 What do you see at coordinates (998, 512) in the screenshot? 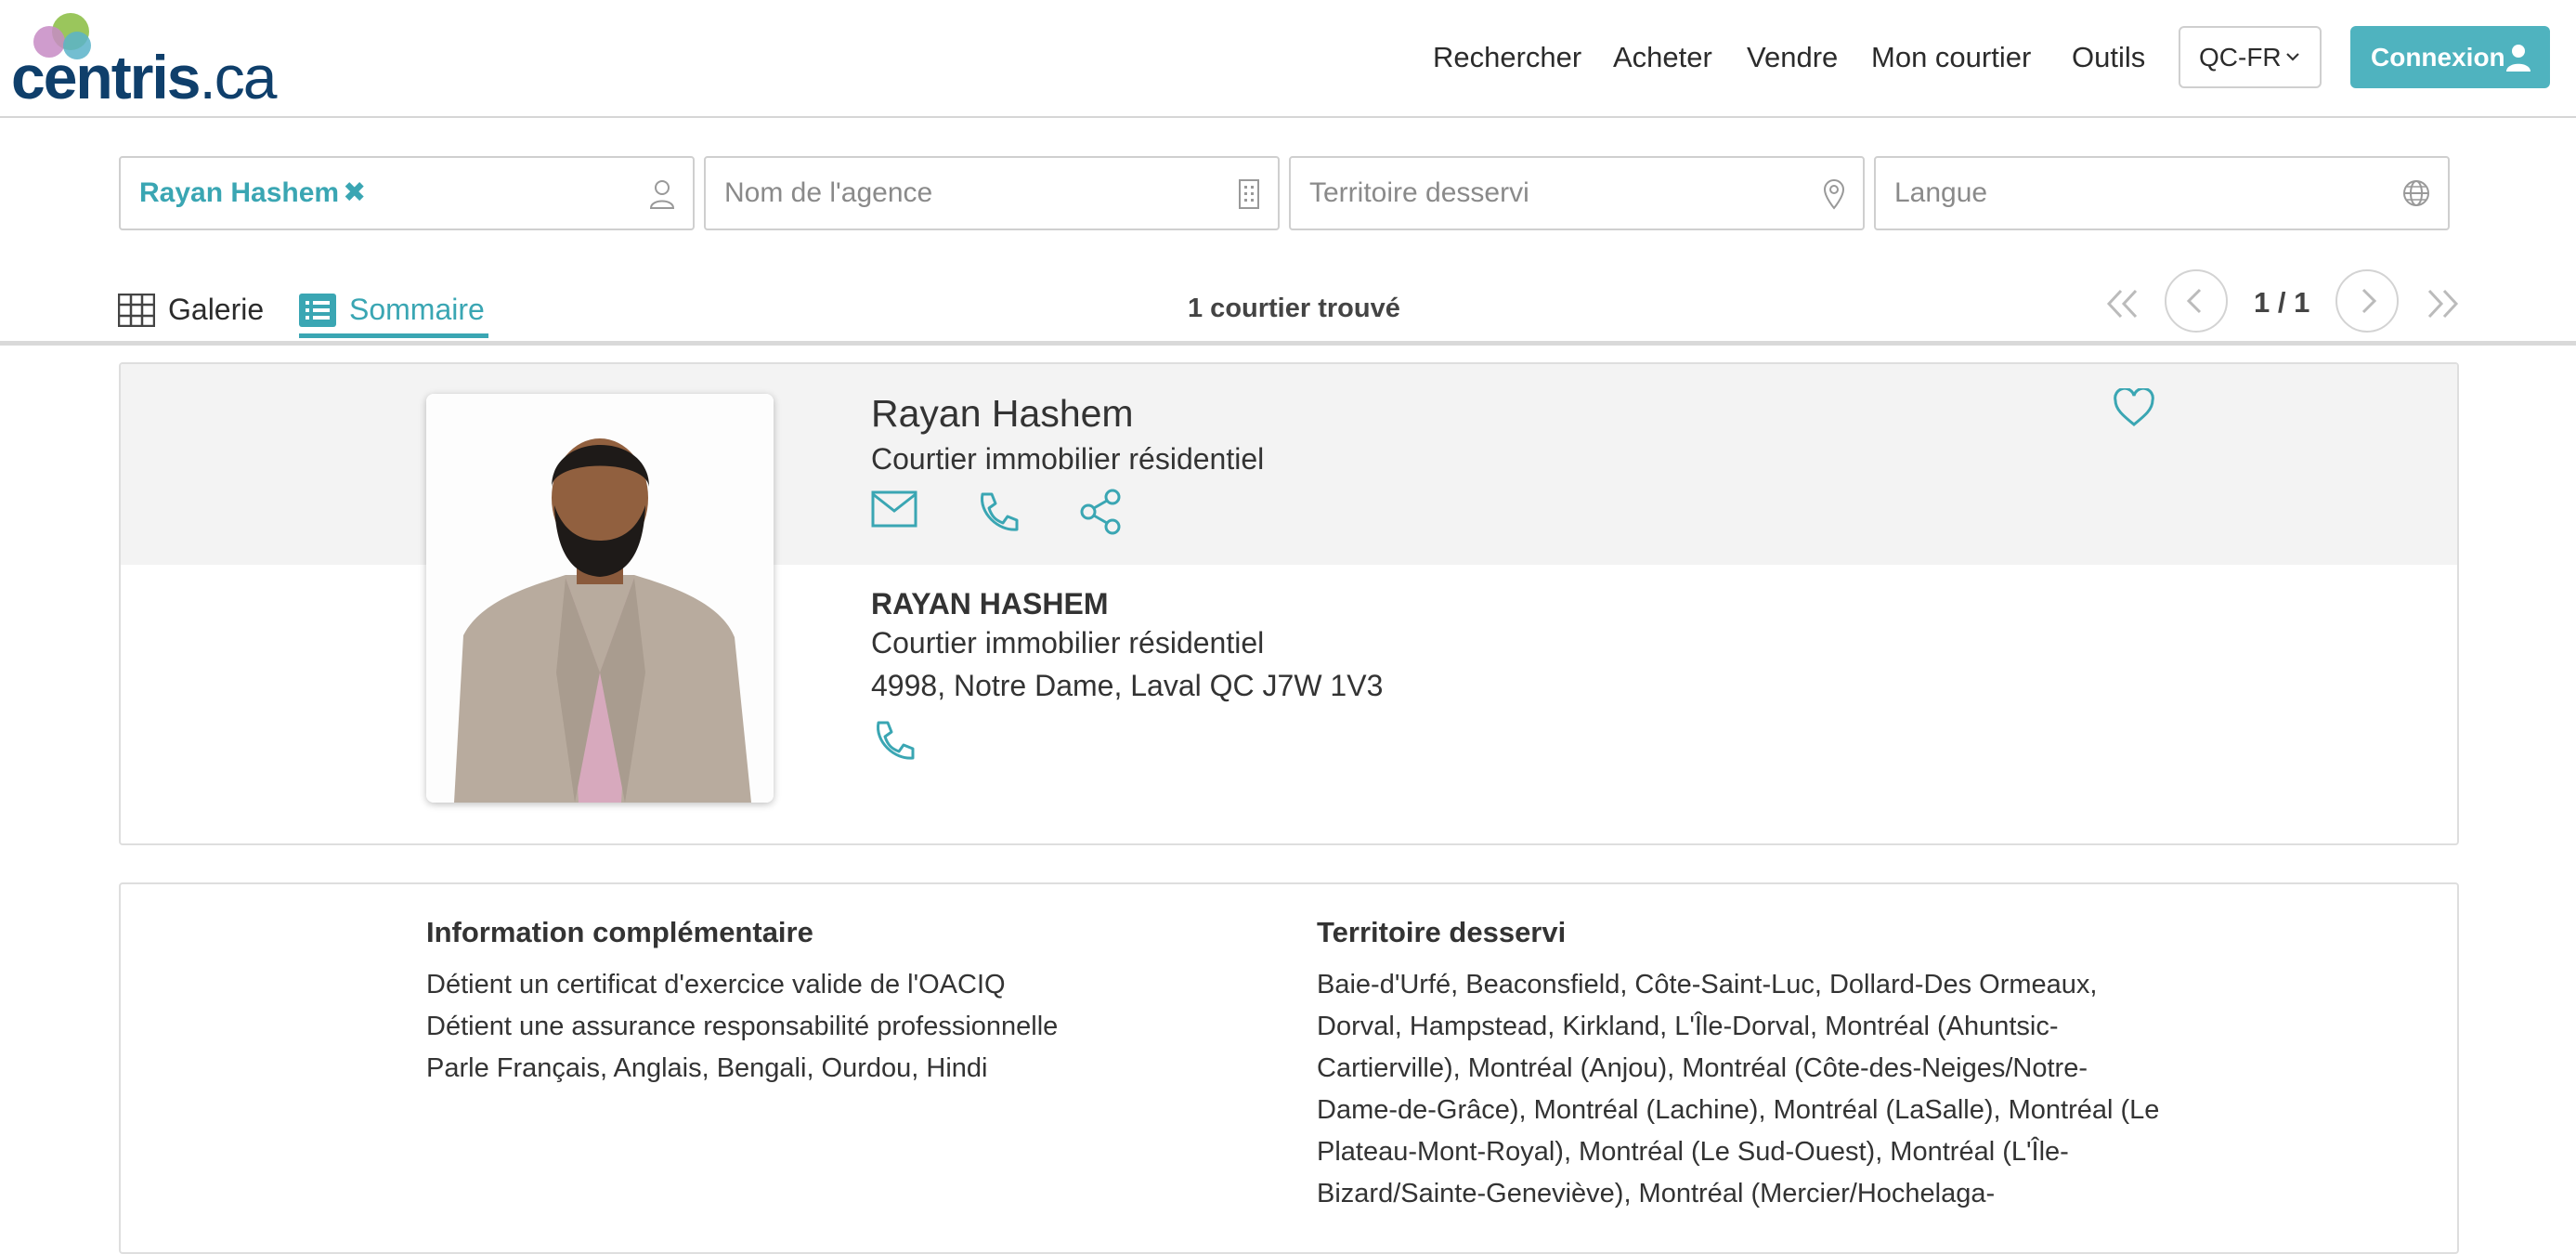
I see `phone-icon` at bounding box center [998, 512].